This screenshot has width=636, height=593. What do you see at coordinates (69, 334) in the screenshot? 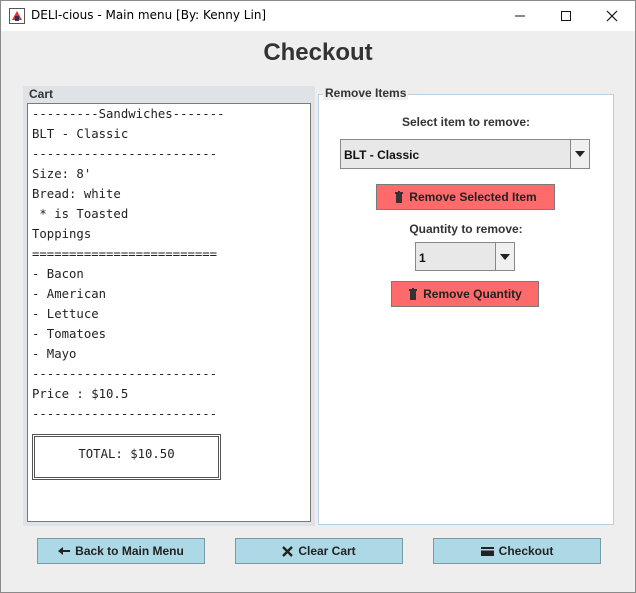
I see `cart-line: - Tomatoes` at bounding box center [69, 334].